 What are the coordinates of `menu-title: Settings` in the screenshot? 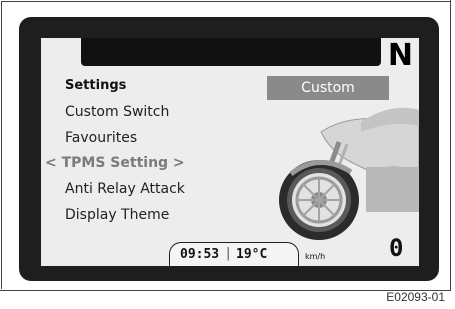 It's located at (96, 85).